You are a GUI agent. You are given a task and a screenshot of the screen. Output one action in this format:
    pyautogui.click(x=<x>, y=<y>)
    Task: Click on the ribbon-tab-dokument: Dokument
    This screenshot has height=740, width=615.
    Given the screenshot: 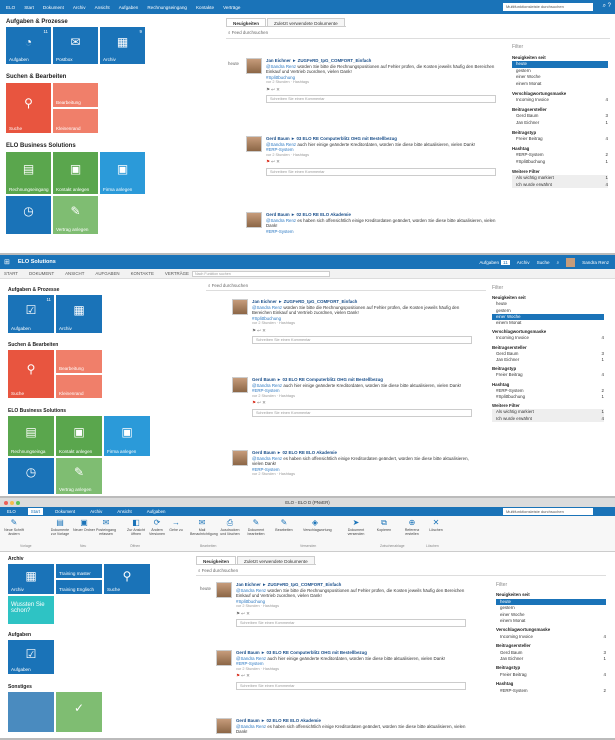 What is the action you would take?
    pyautogui.click(x=65, y=511)
    